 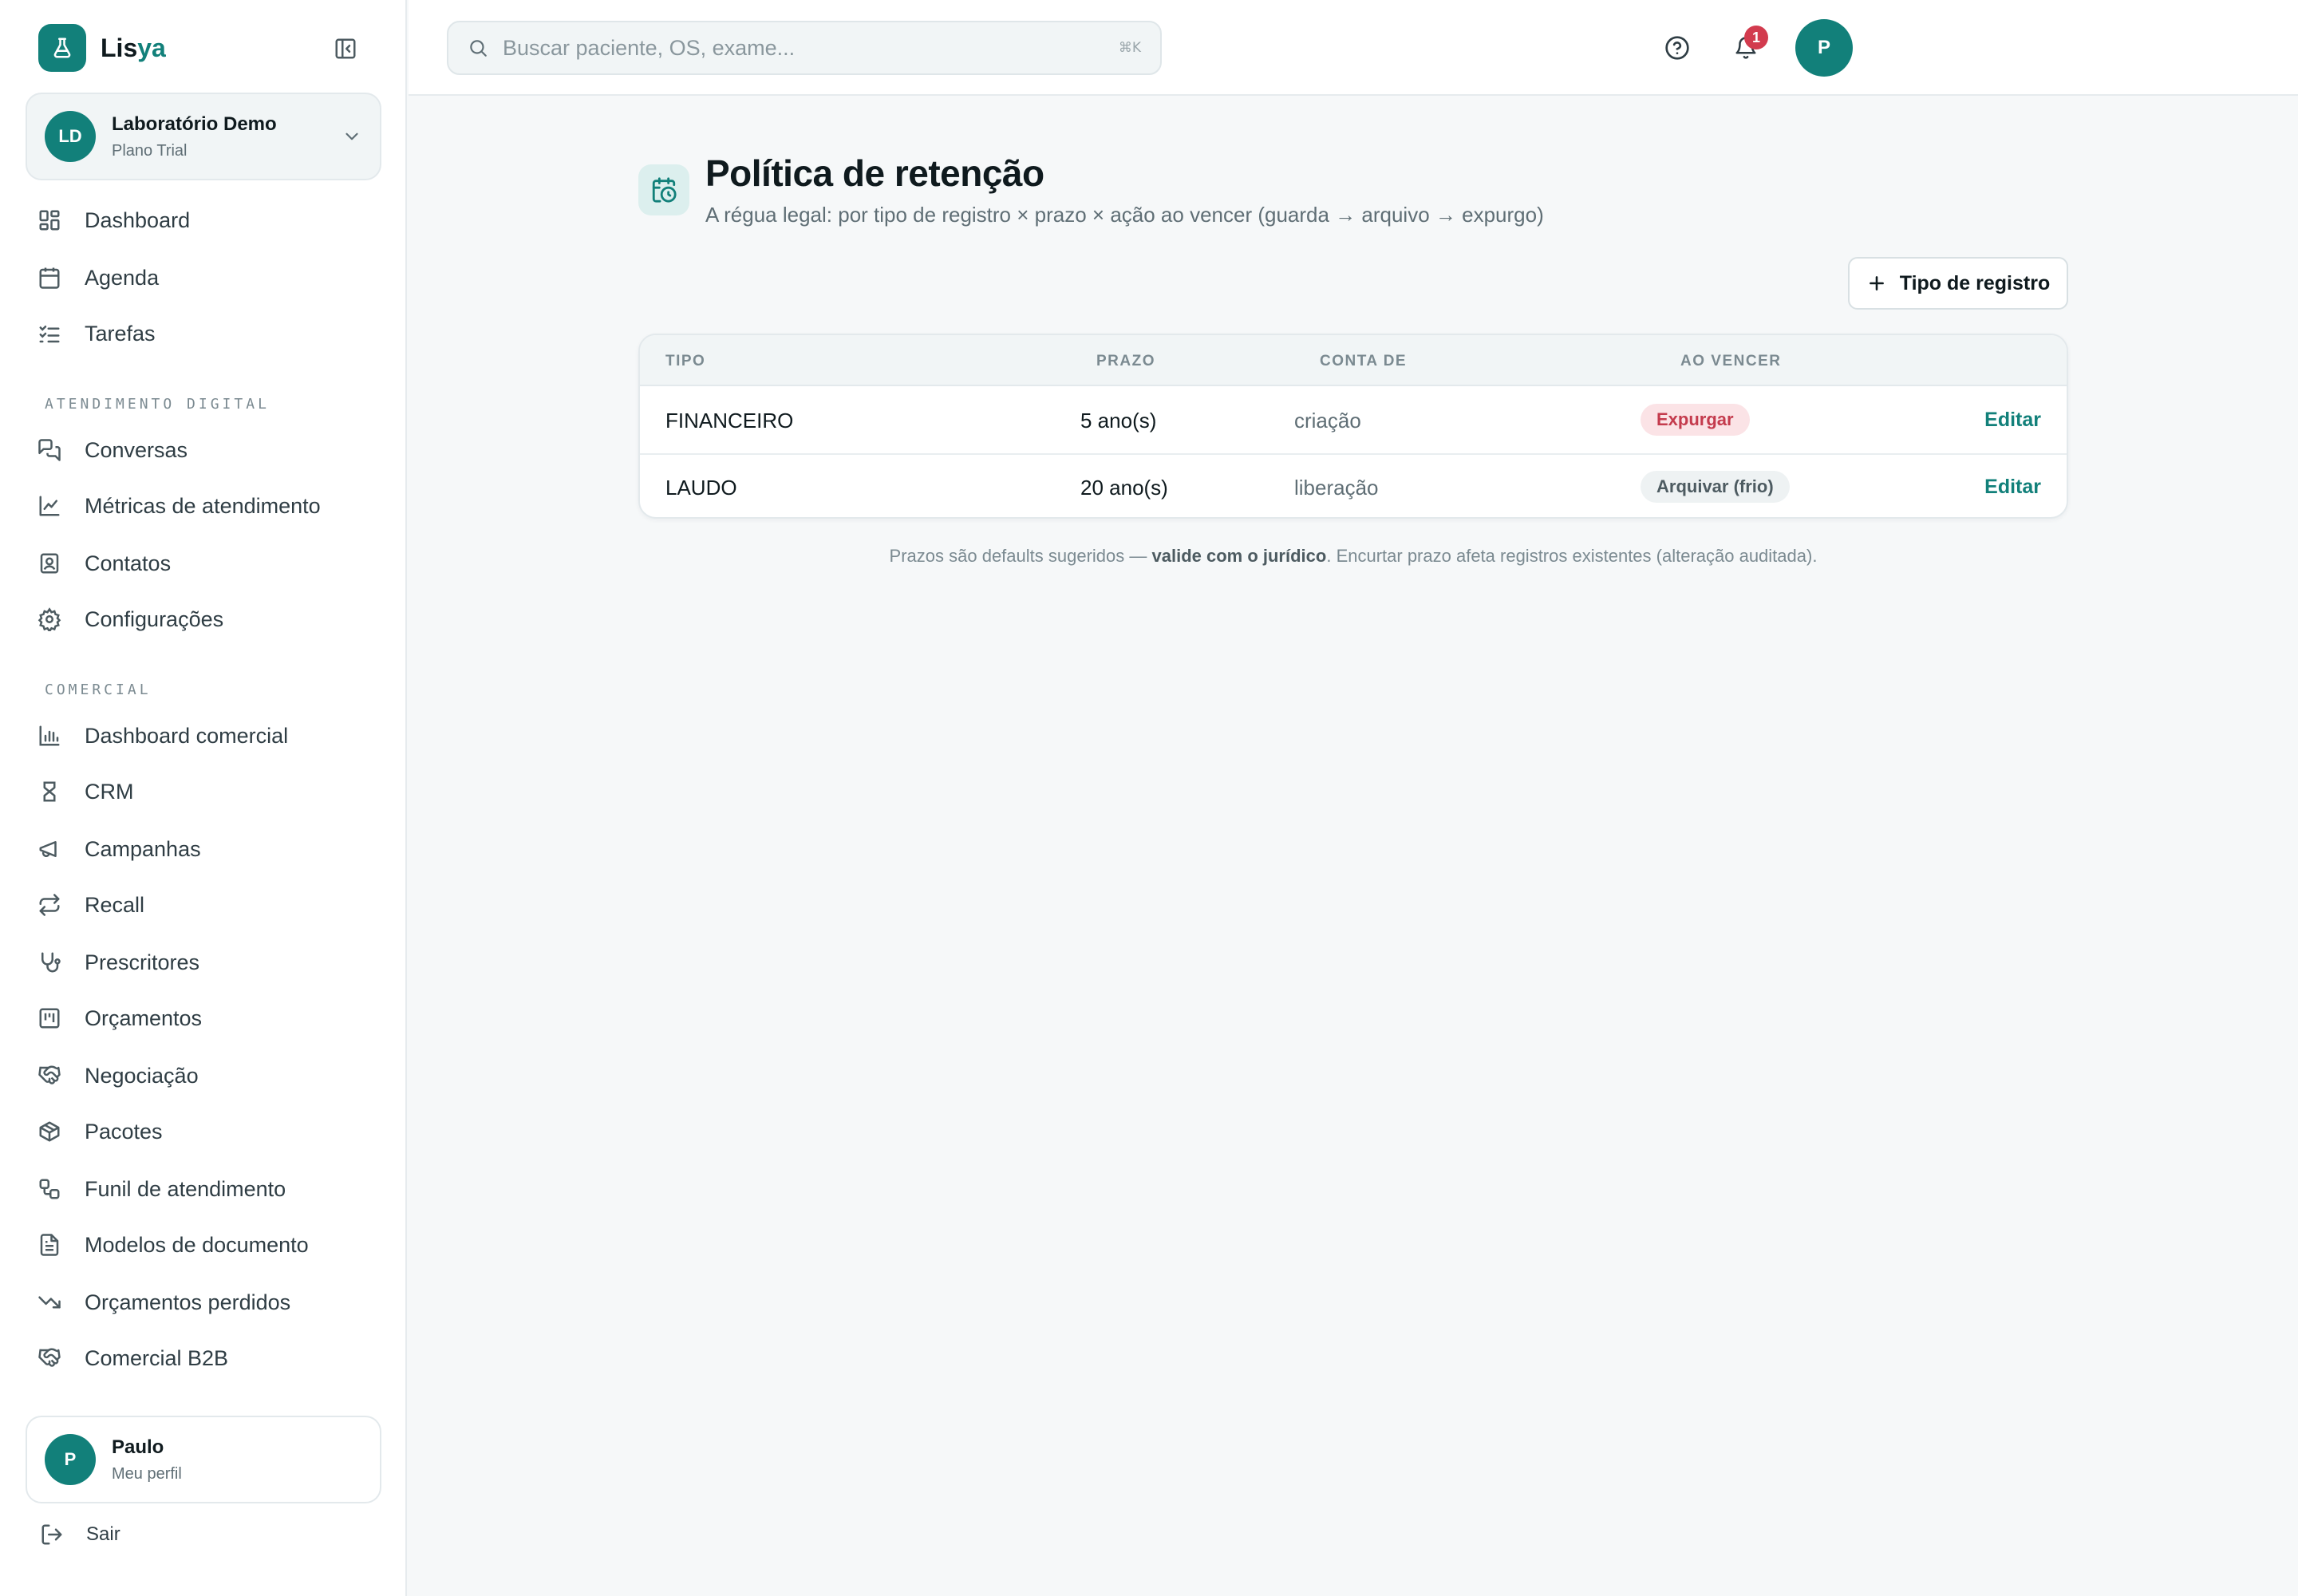 I want to click on user-subtitle: Meu perfil, so click(x=147, y=1473).